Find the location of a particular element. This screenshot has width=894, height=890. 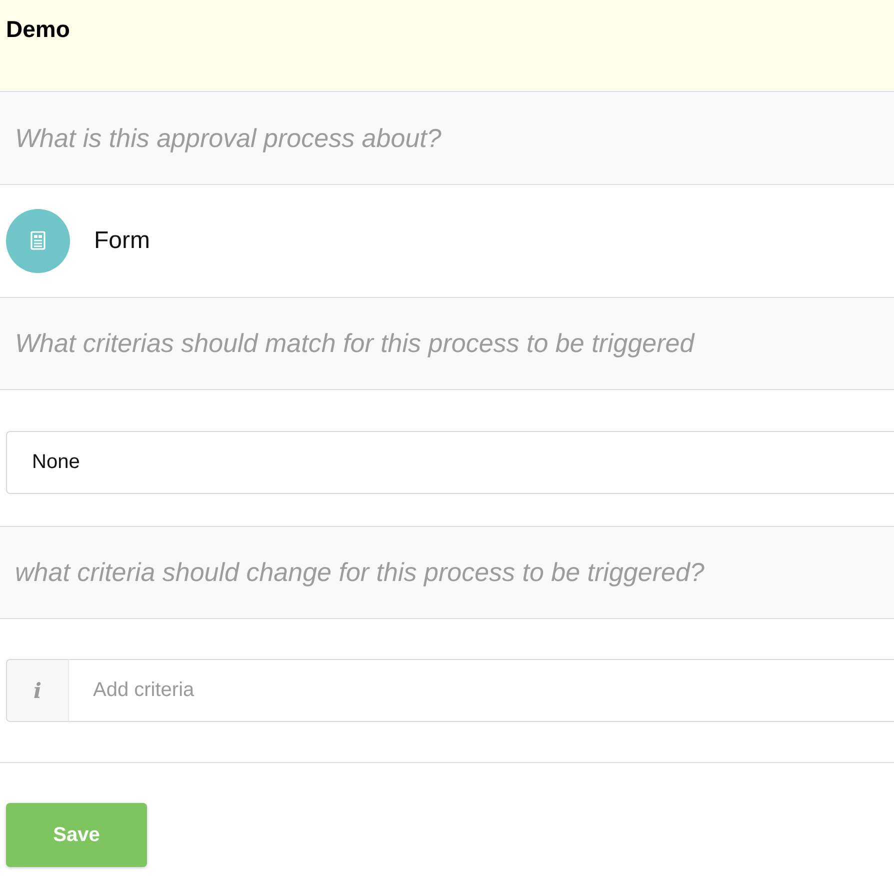

criteria-select: None is located at coordinates (450, 462).